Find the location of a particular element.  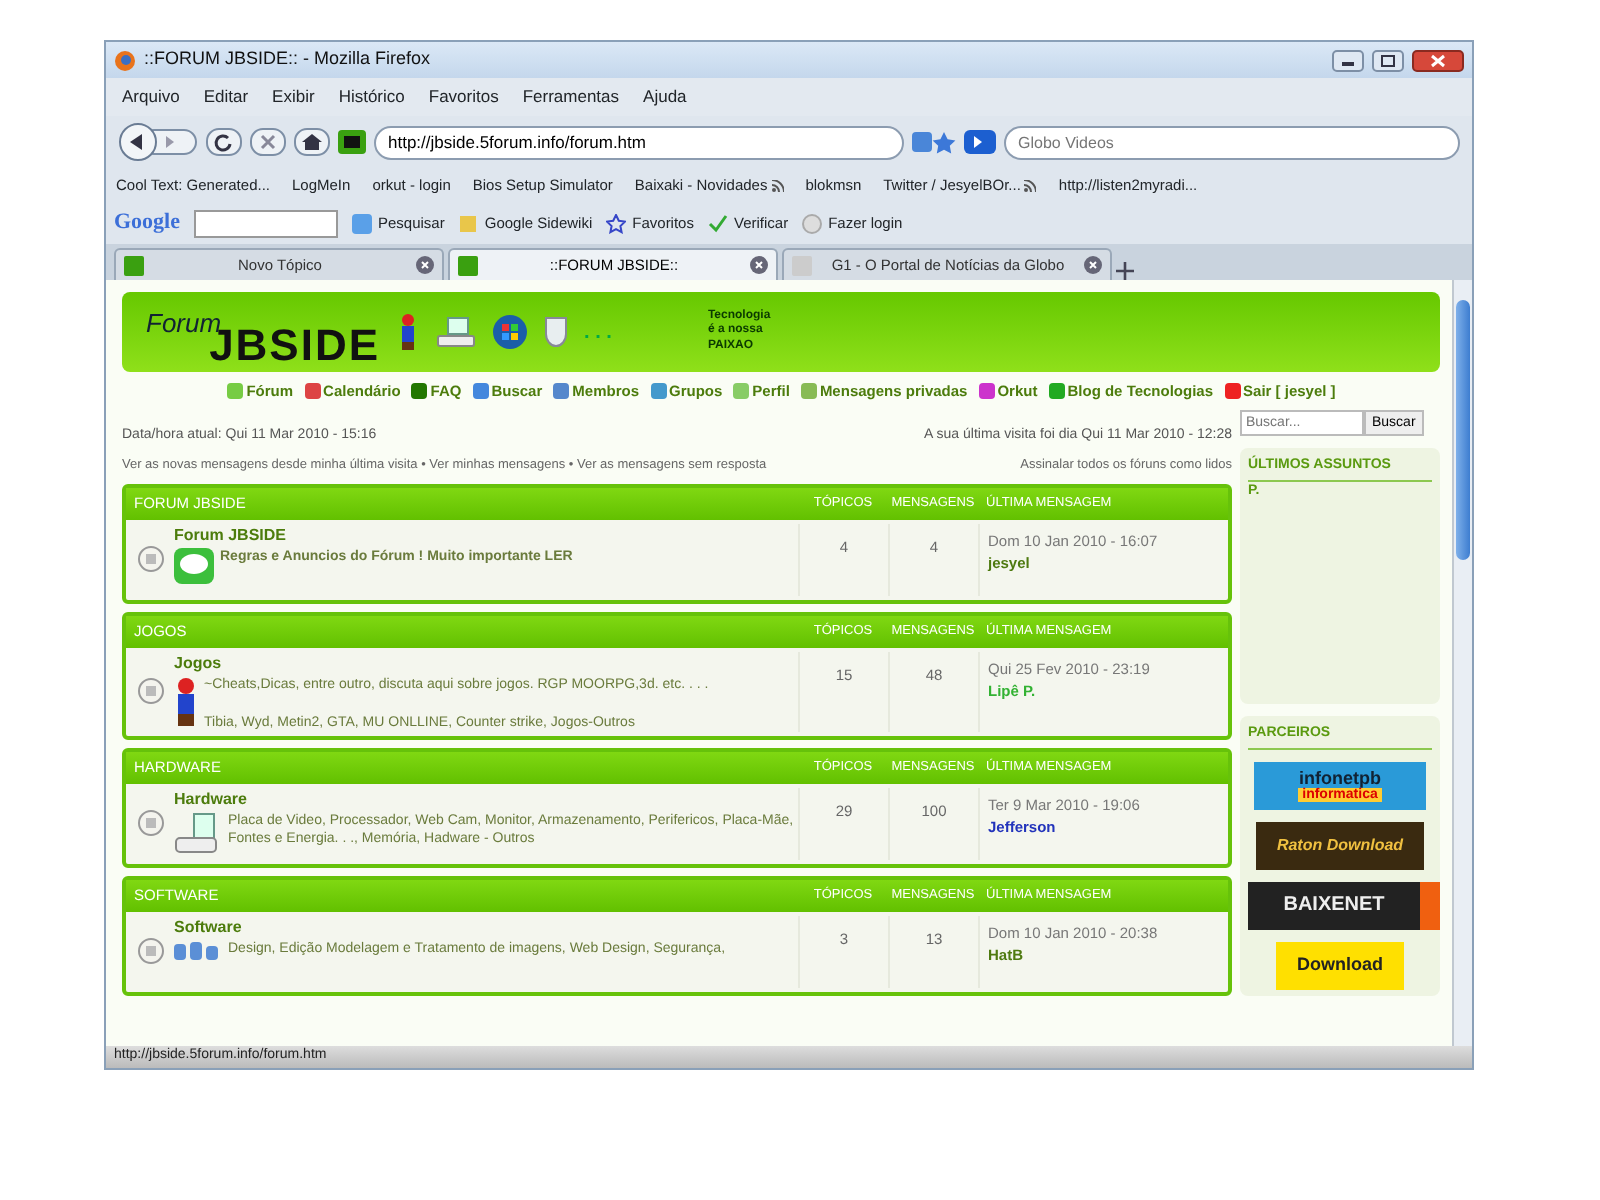

partner-logo-text: Raton Download is located at coordinates (1340, 845).